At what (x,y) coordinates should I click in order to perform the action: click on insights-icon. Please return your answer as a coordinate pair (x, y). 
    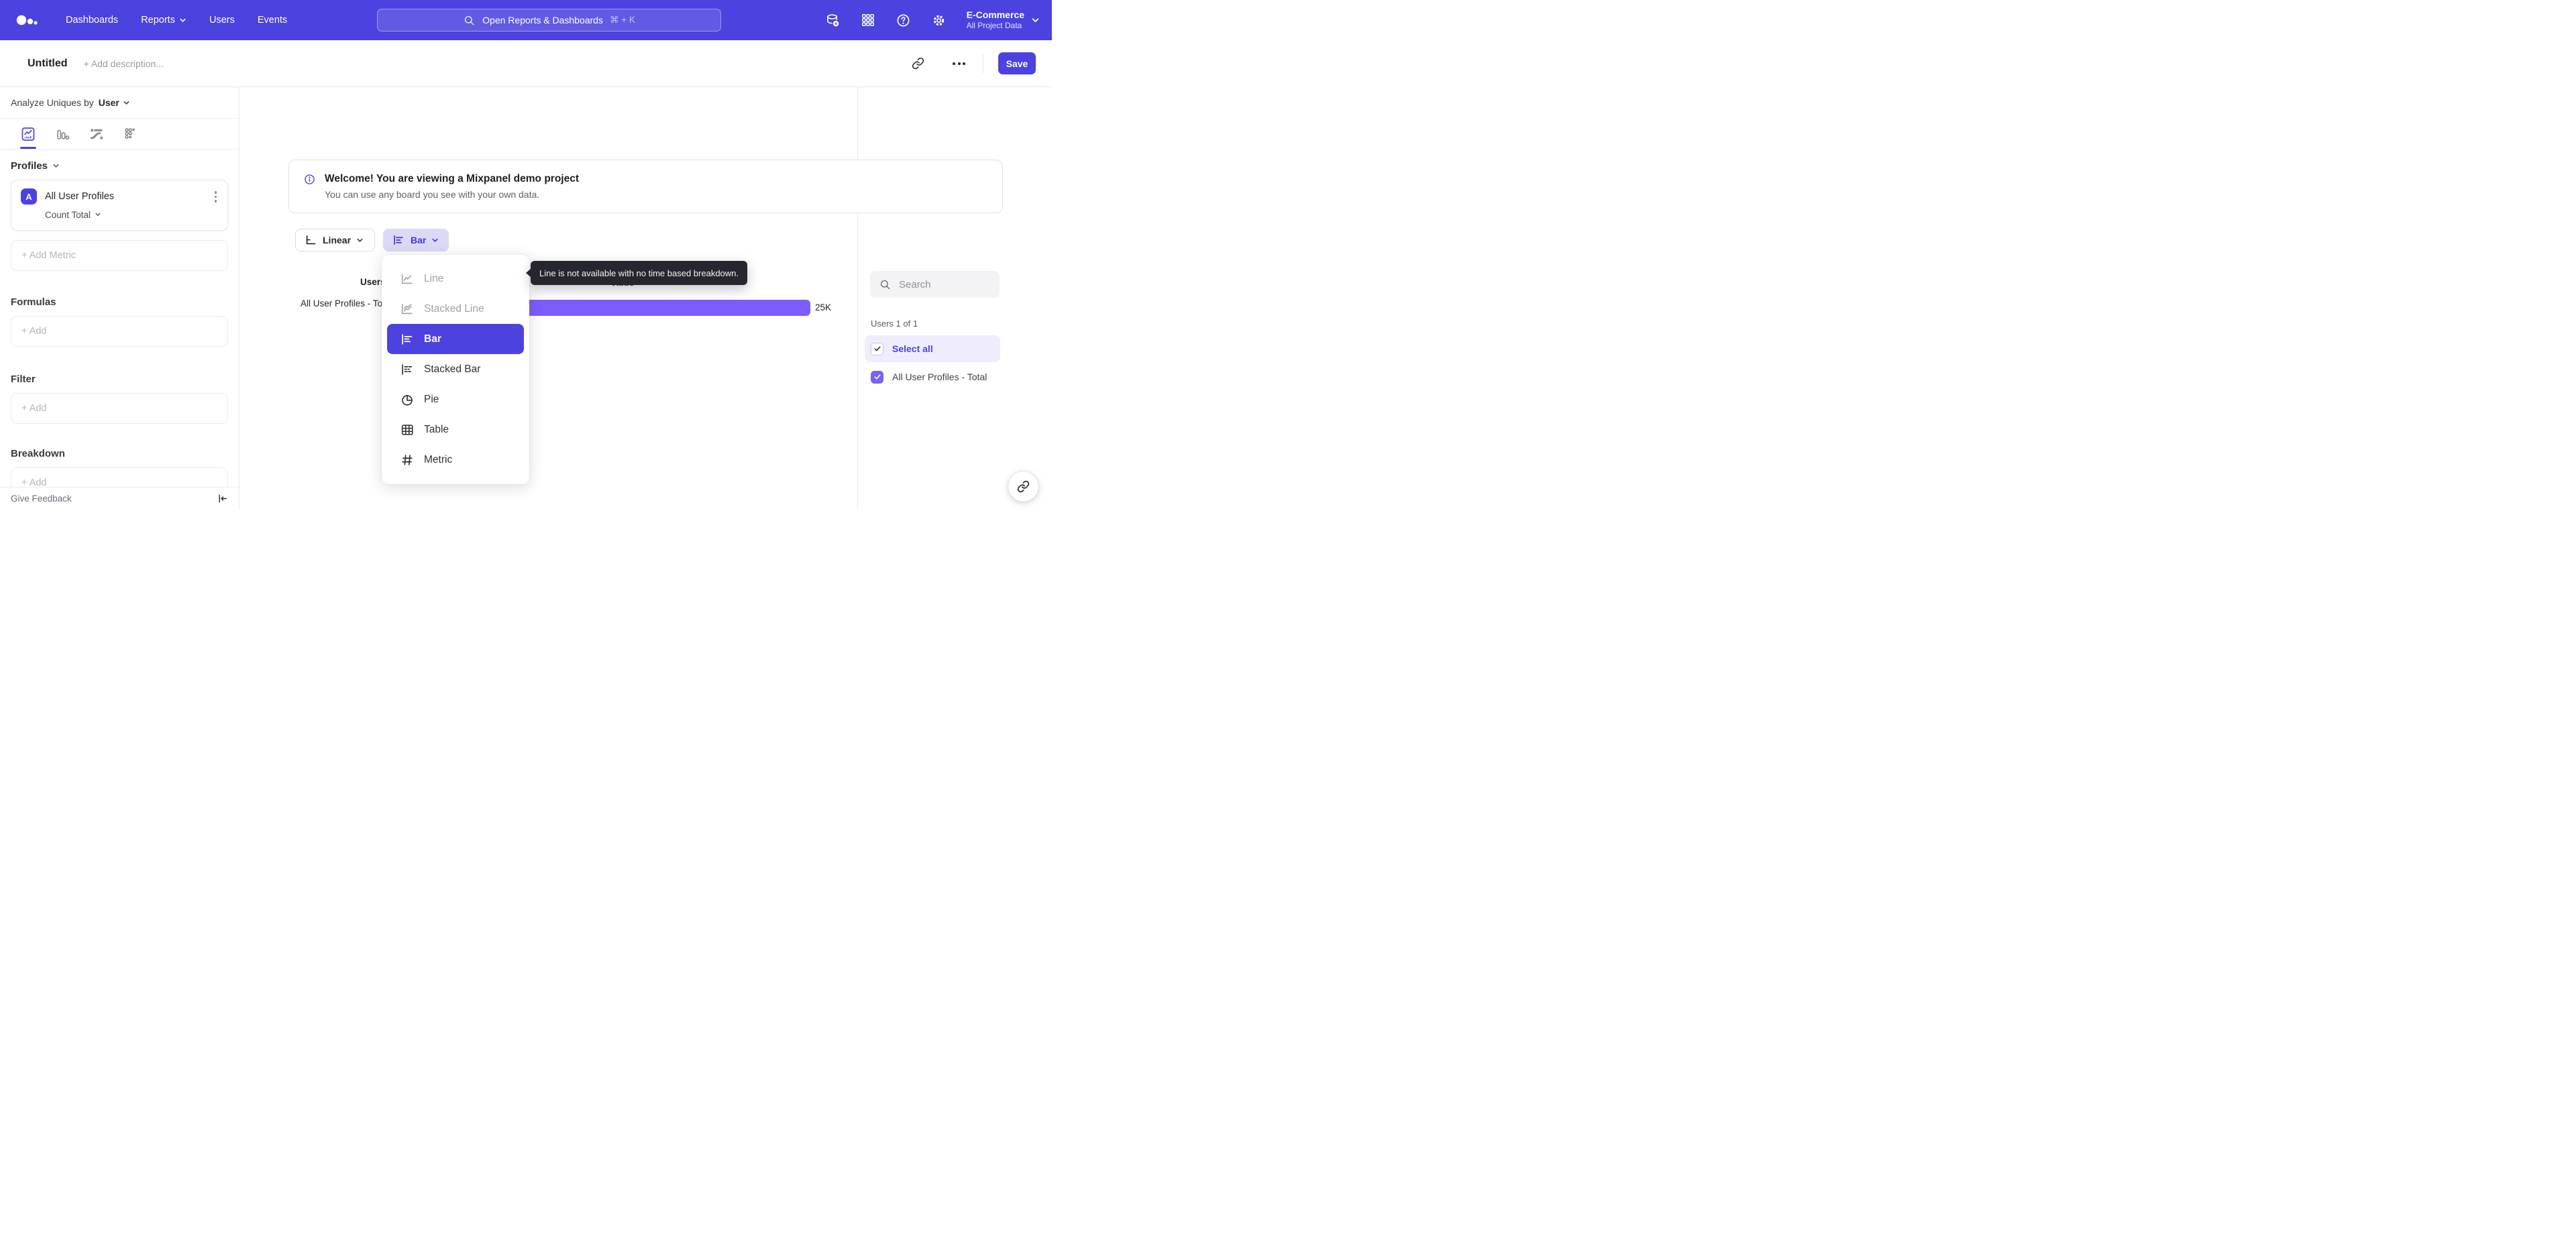
    Looking at the image, I should click on (28, 134).